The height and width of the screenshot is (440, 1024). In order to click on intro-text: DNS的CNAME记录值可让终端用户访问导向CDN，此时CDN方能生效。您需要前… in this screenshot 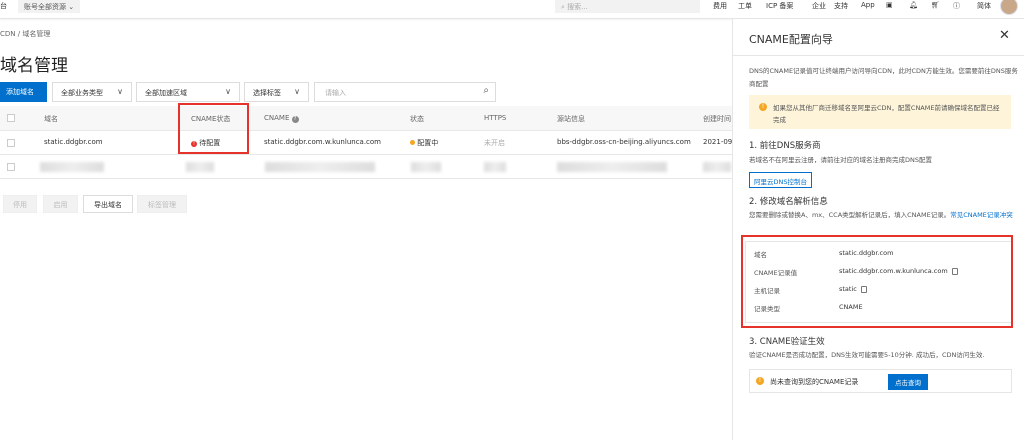, I will do `click(883, 77)`.